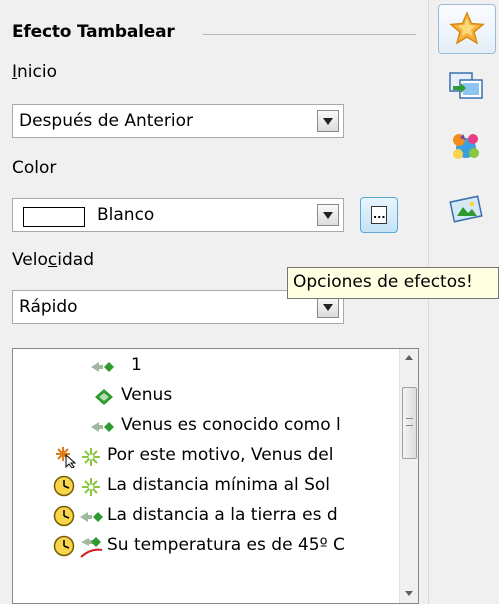  I want to click on start-label: Inicio, so click(34, 72).